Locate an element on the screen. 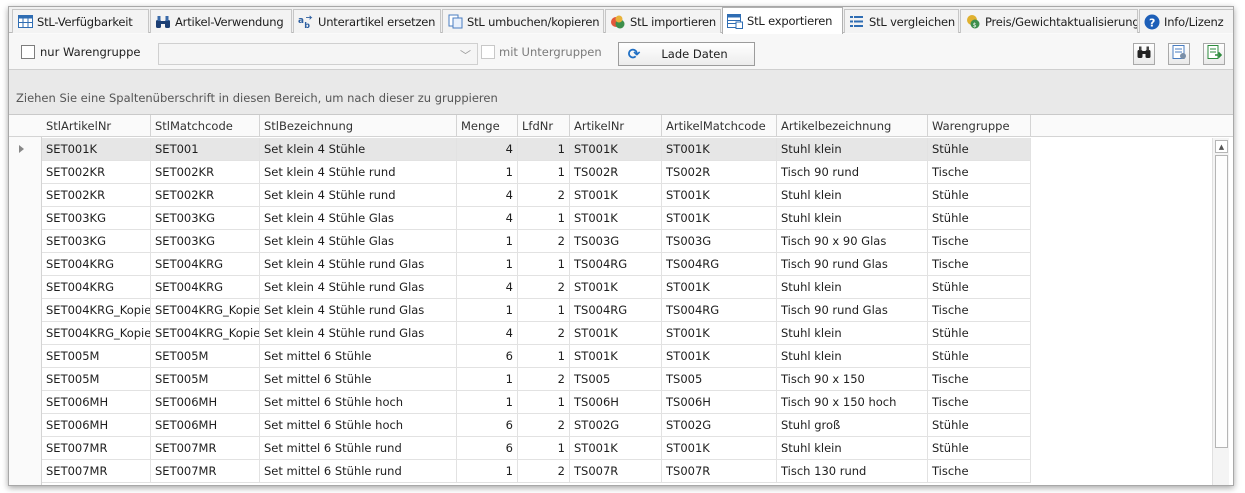 This screenshot has width=1245, height=493. cell-artikelmatchcode: TS004RG is located at coordinates (719, 310).